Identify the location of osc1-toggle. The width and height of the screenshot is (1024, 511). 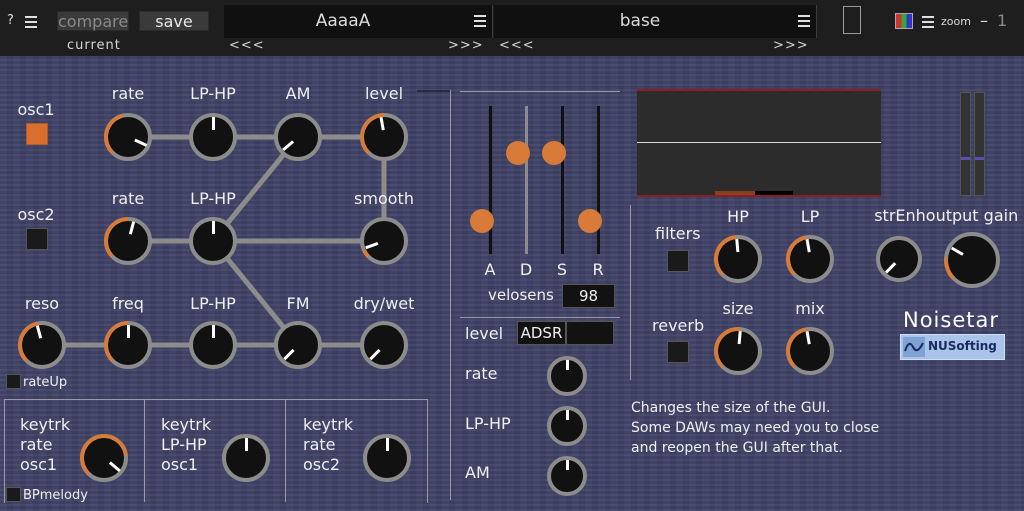
(37, 134).